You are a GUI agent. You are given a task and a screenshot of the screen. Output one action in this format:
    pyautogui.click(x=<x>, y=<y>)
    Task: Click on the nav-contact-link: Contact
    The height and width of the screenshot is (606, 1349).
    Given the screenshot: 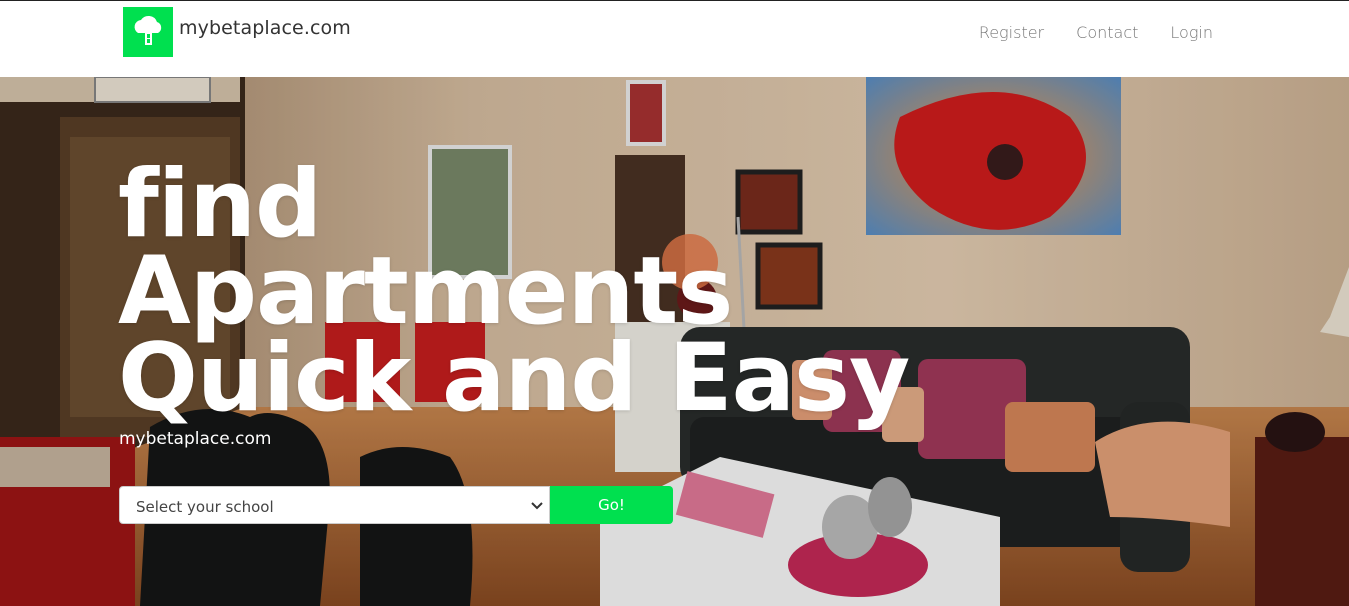 What is the action you would take?
    pyautogui.click(x=1107, y=32)
    